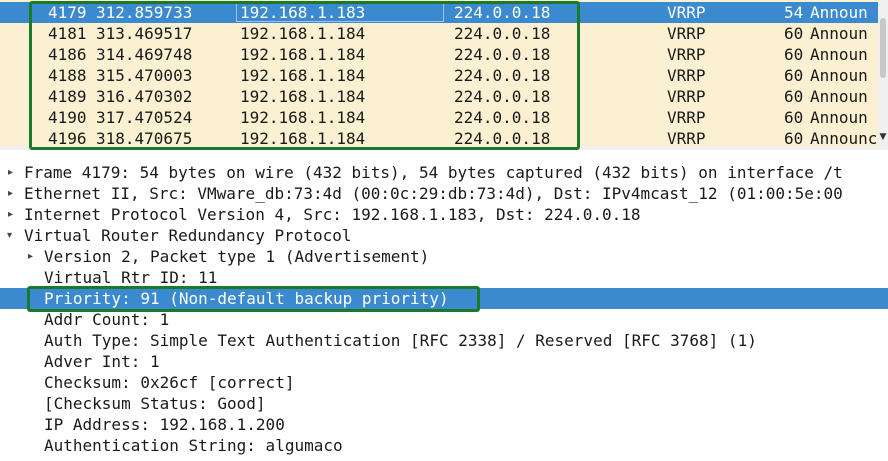 This screenshot has width=888, height=461. What do you see at coordinates (444, 445) in the screenshot?
I see `tree-item-auth-string: Authentication String: algumaco` at bounding box center [444, 445].